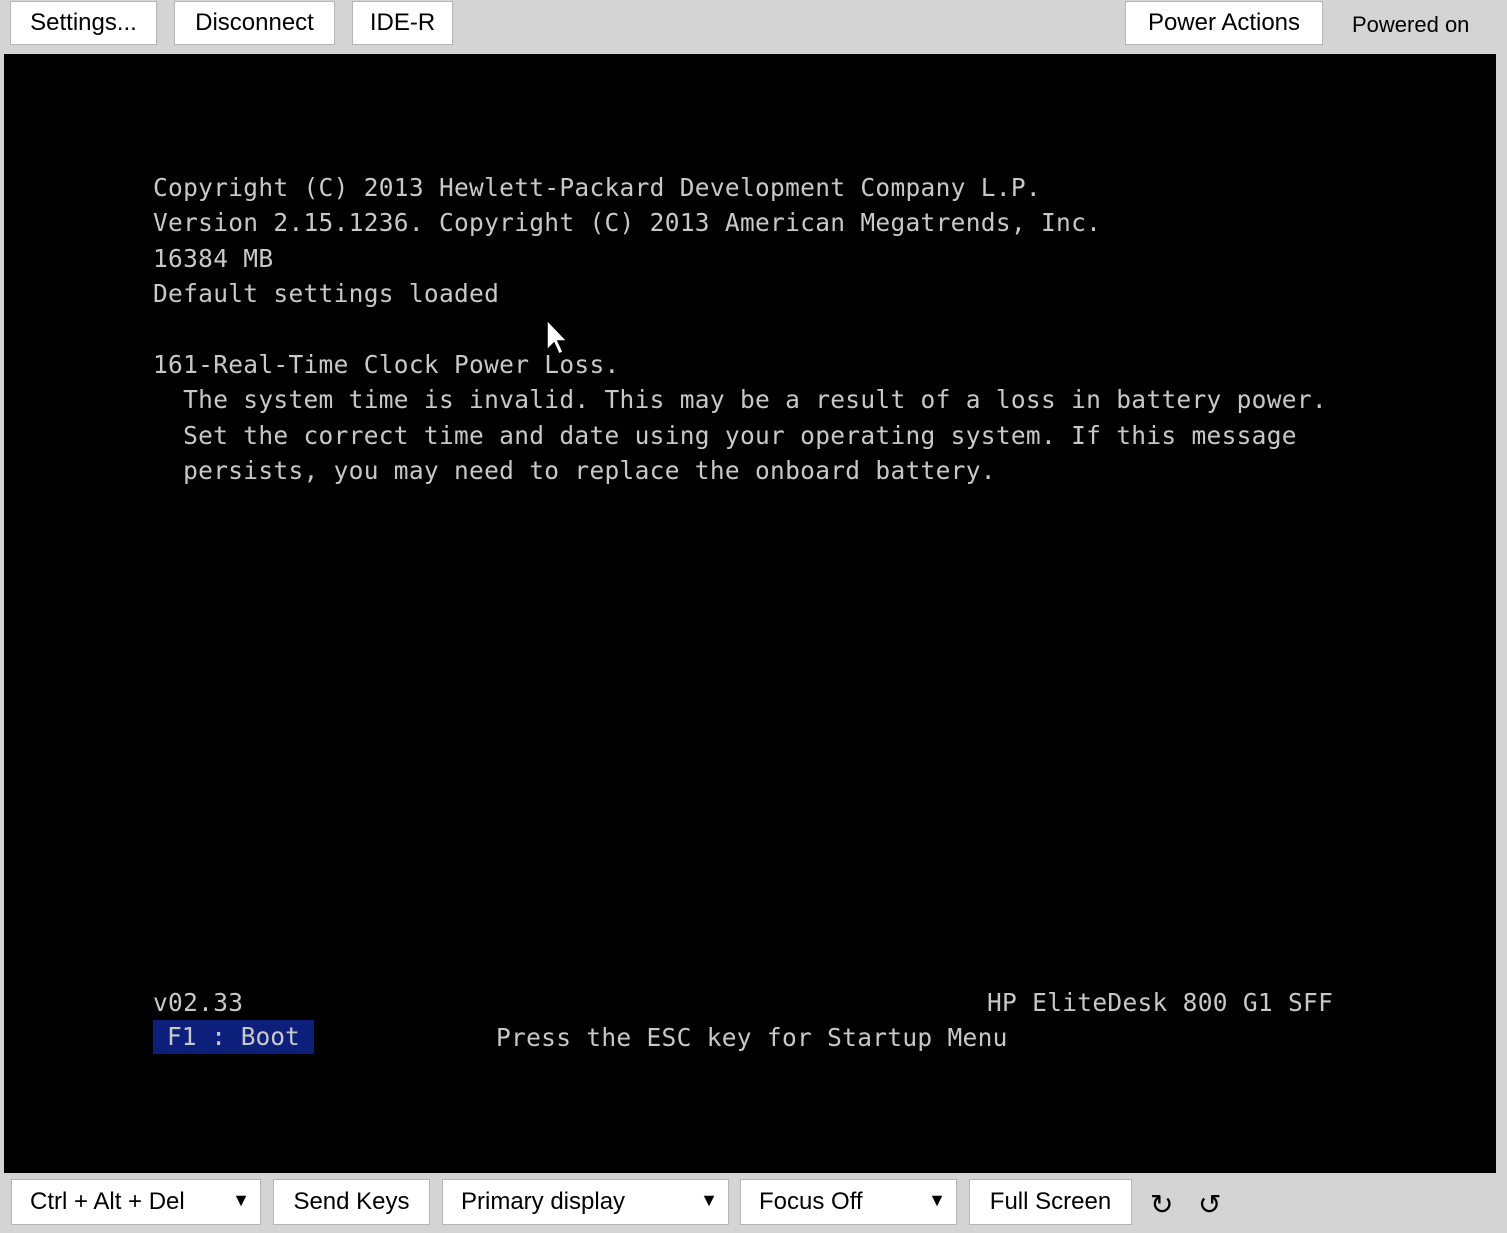  I want to click on power-status: Powered on, so click(1411, 24).